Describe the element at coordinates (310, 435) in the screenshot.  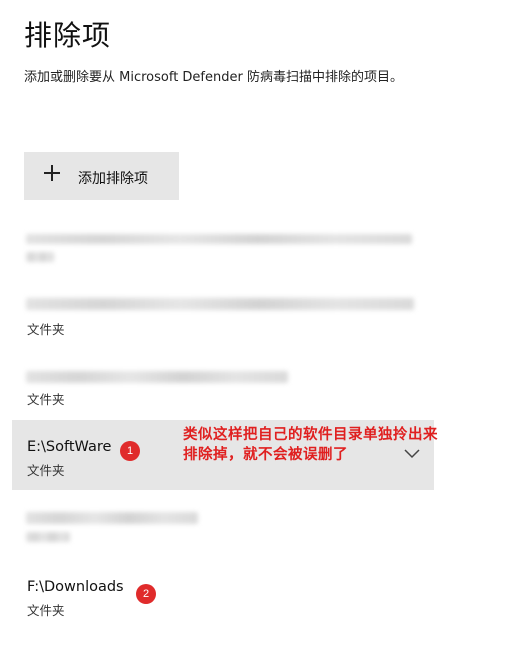
I see `annotation-line-1: 类似这样把自己的软件目录单独拎出来` at that location.